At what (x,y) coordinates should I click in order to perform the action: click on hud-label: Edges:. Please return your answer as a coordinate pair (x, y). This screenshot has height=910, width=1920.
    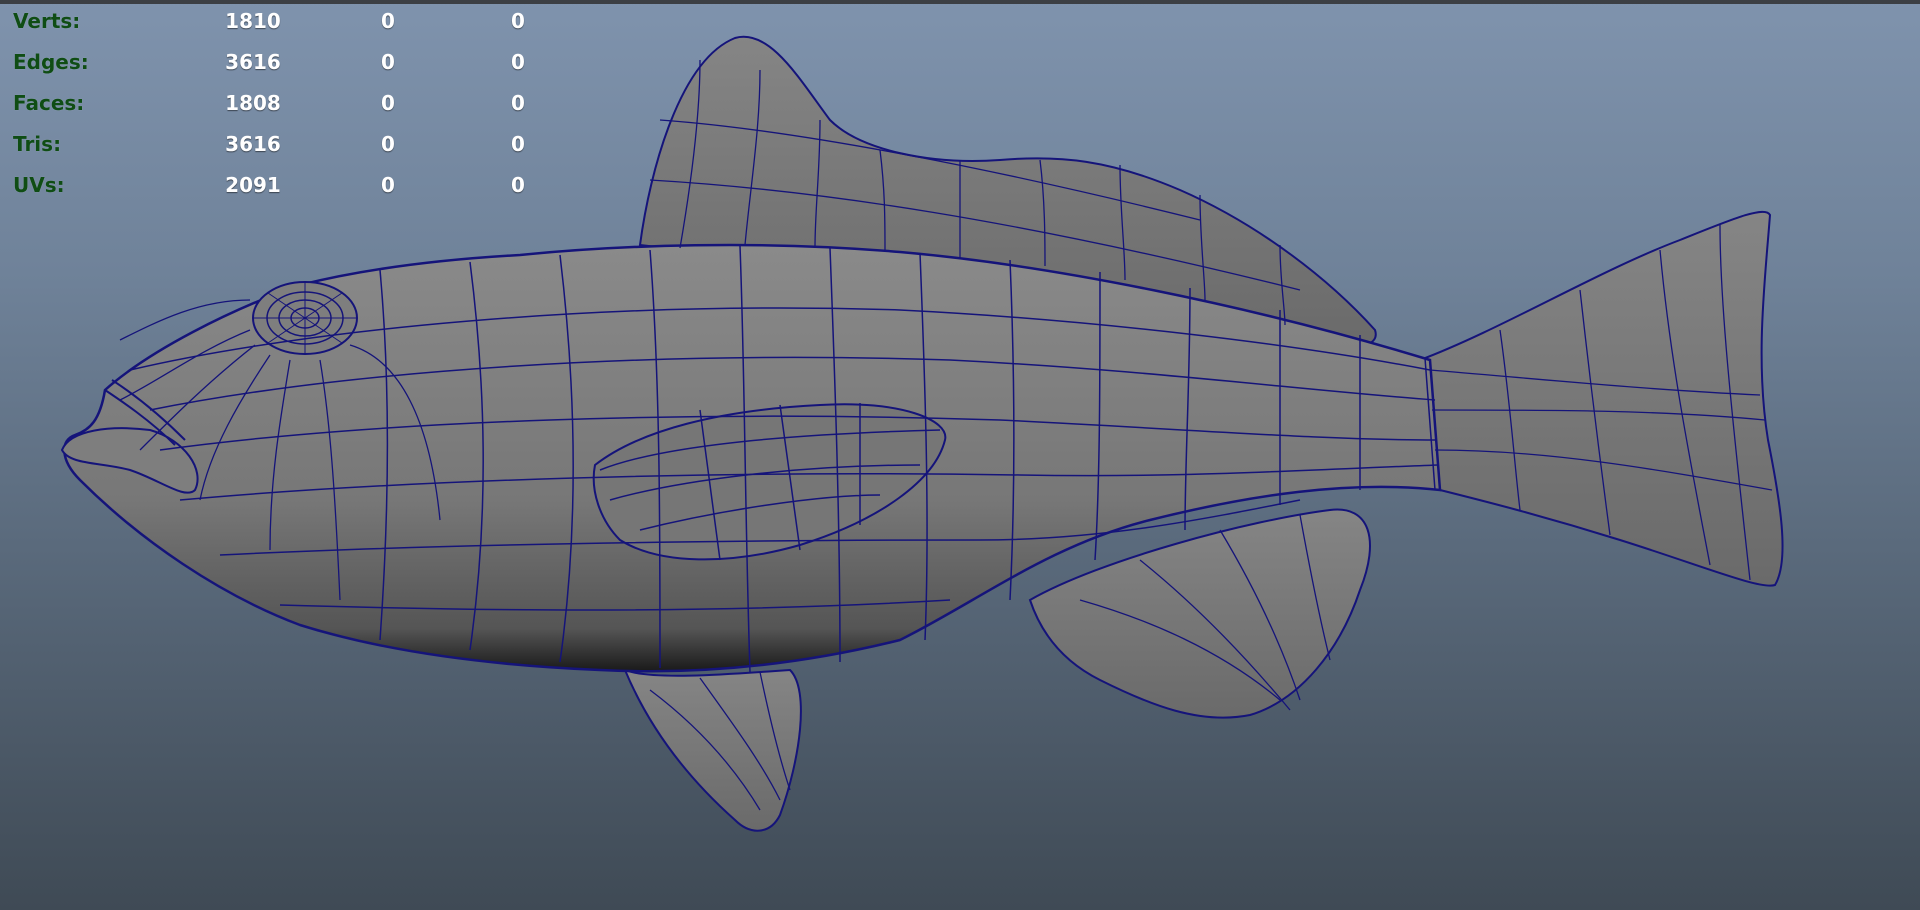
    Looking at the image, I should click on (51, 61).